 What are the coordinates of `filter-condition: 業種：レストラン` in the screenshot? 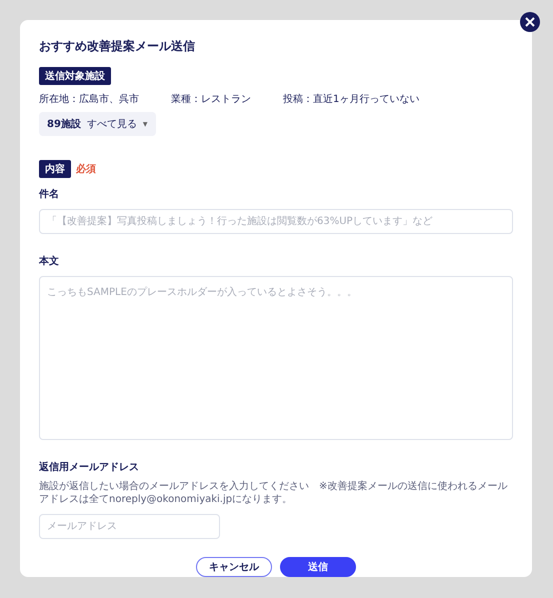 It's located at (211, 99).